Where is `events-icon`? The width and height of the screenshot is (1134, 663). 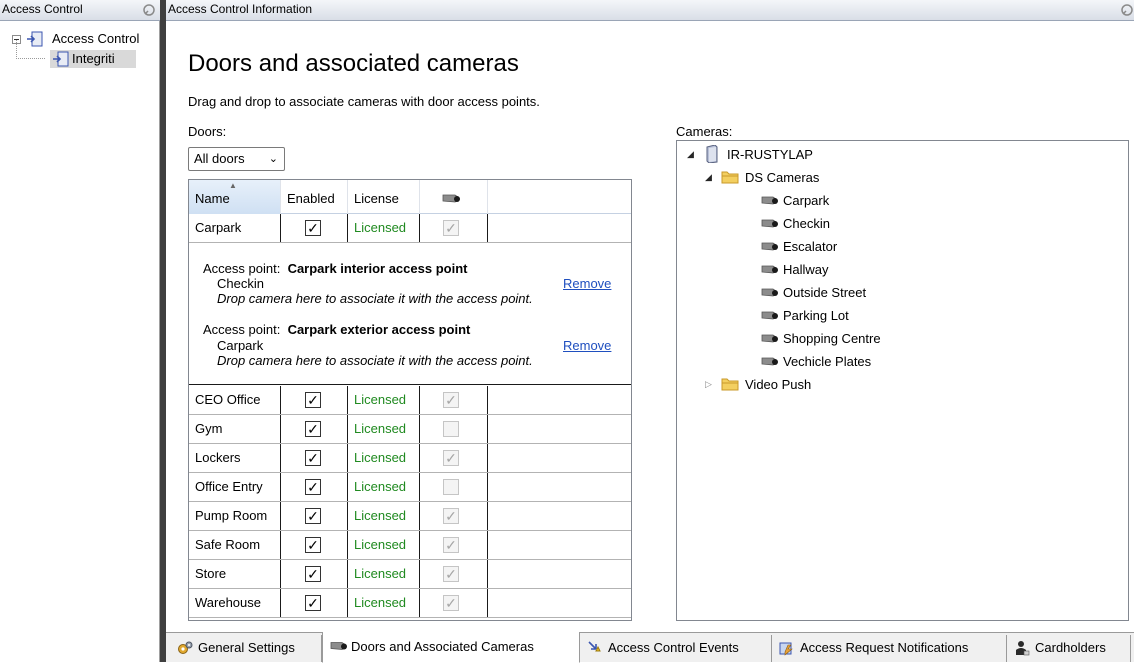
events-icon is located at coordinates (594, 646).